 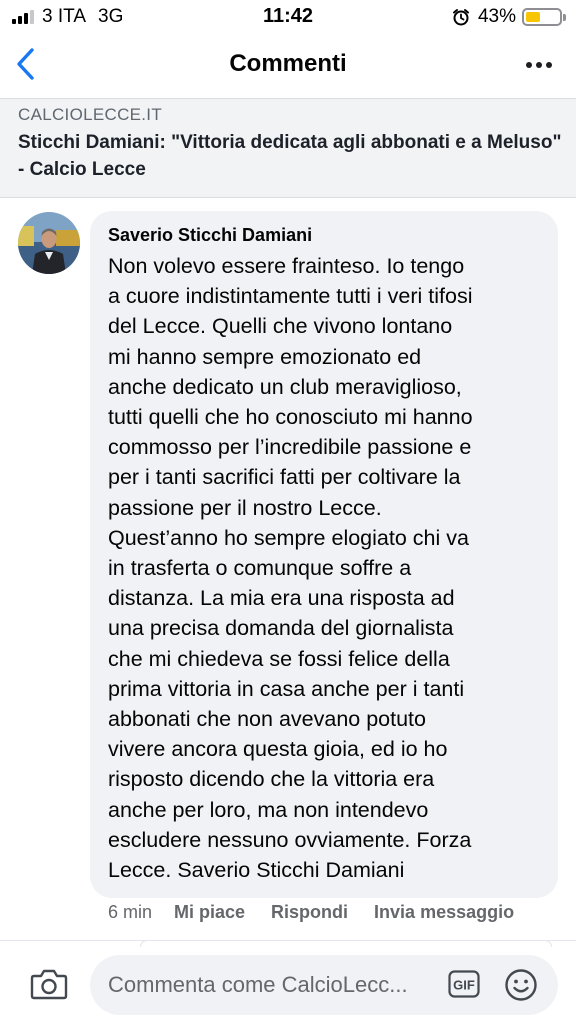 I want to click on alarm-icon, so click(x=460, y=17).